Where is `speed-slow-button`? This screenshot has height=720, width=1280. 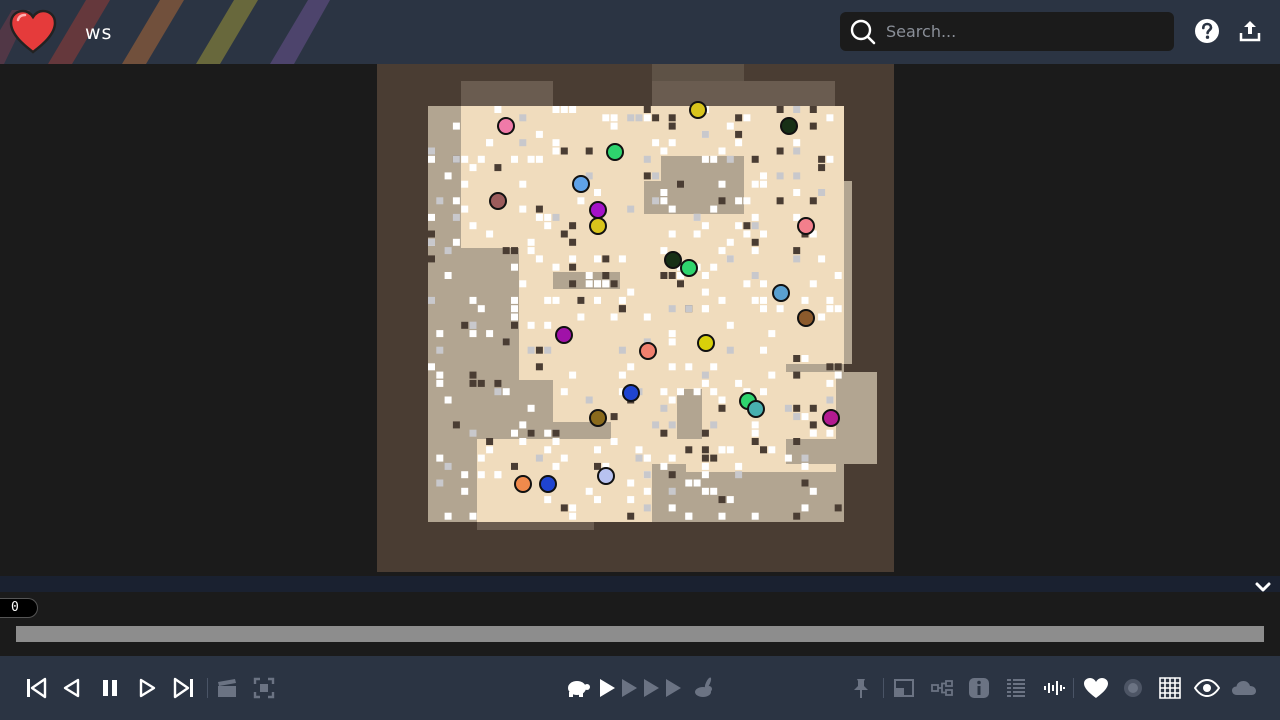
speed-slow-button is located at coordinates (578, 688).